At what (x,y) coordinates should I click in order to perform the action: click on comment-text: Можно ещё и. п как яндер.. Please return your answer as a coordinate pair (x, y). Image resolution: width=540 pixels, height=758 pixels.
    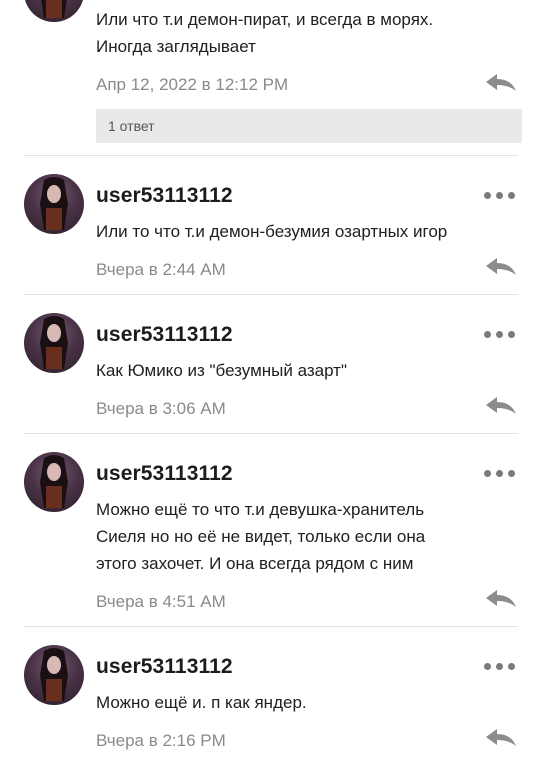
    Looking at the image, I should click on (311, 702).